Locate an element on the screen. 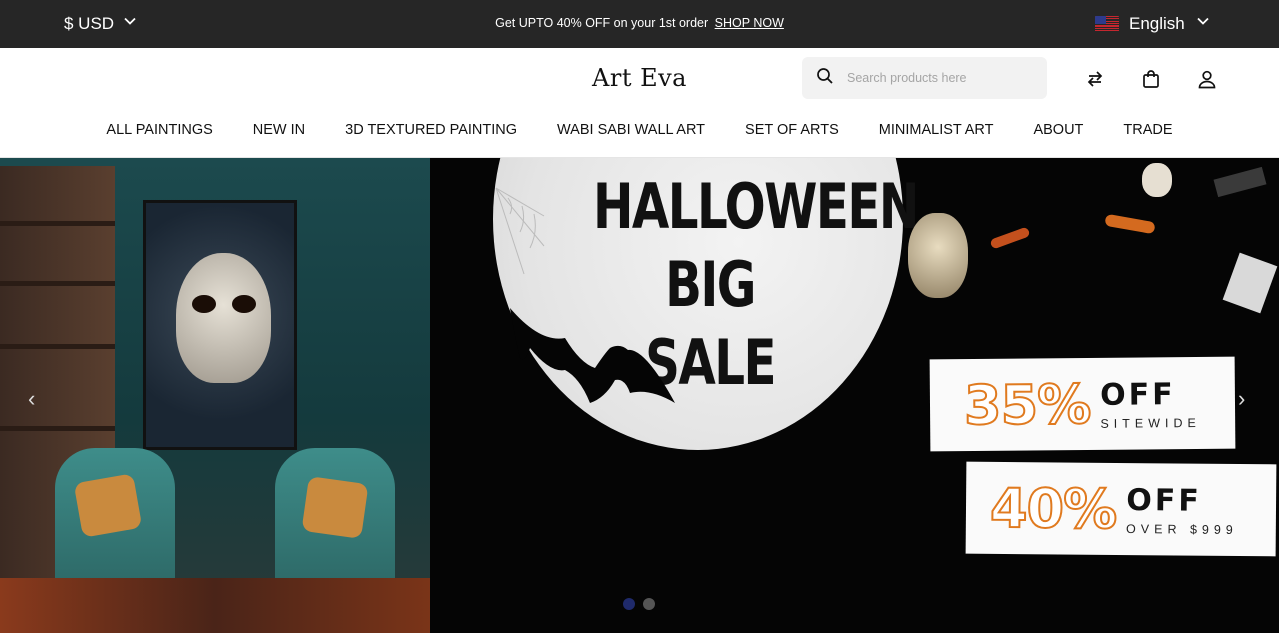 Image resolution: width=1279 pixels, height=633 pixels. nav-about: ABOUT is located at coordinates (1058, 130).